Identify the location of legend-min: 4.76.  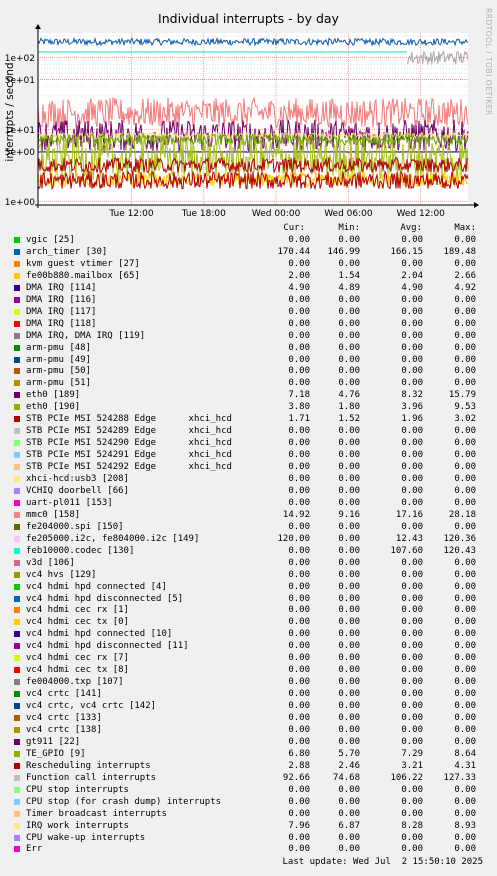
(349, 395).